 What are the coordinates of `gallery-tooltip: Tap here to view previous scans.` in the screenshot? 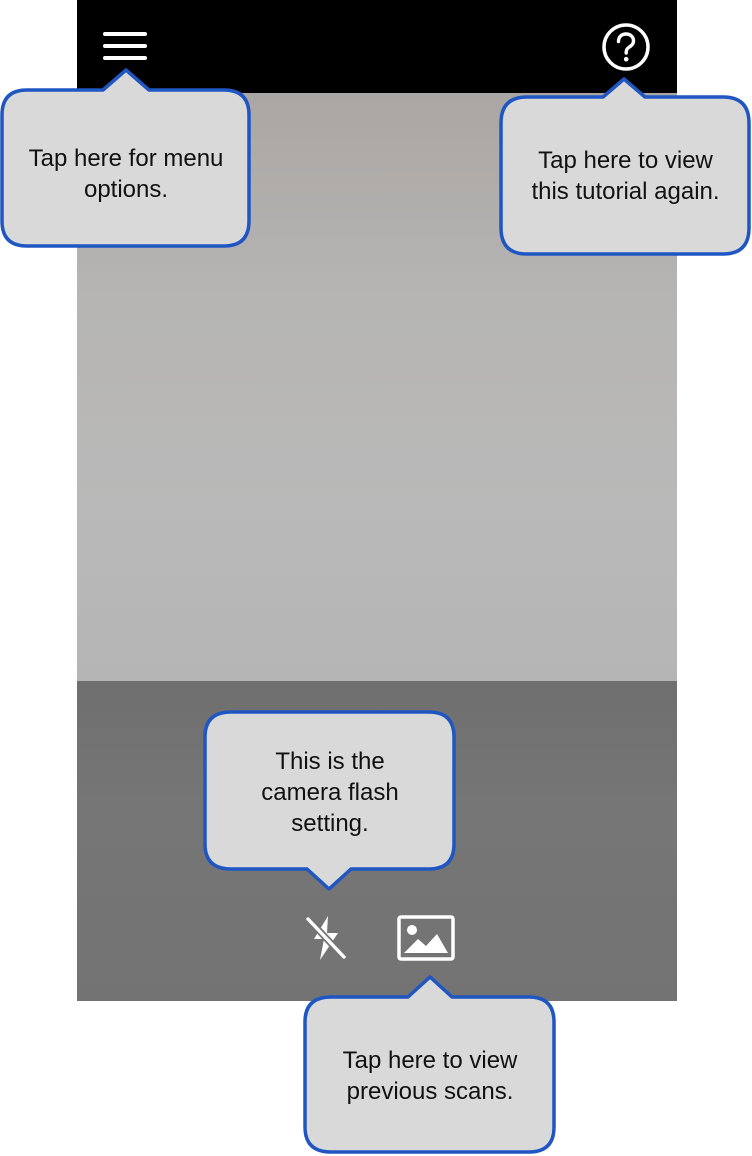 It's located at (430, 1065).